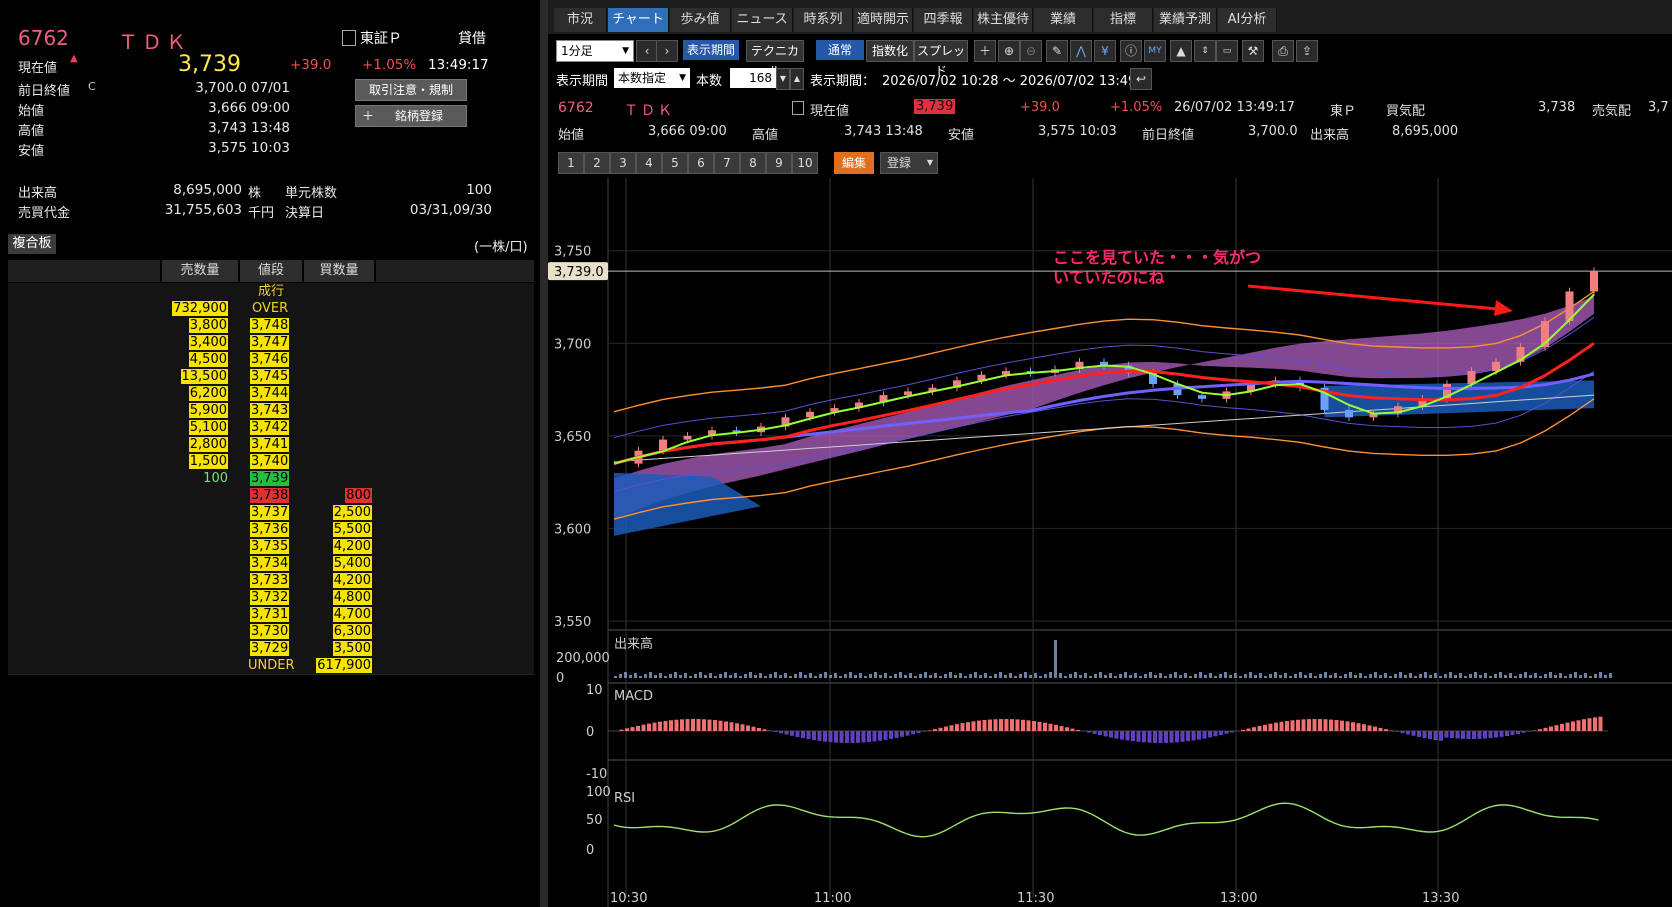  What do you see at coordinates (647, 51) in the screenshot?
I see `prev-arrow-icon: ‹` at bounding box center [647, 51].